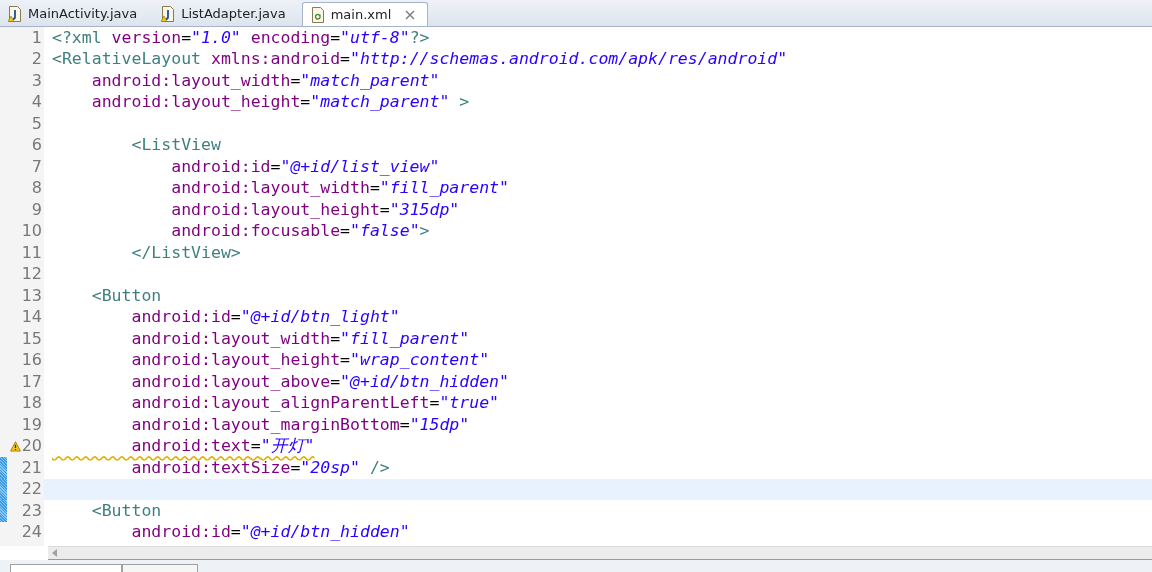  I want to click on line-number: 8, so click(36, 188).